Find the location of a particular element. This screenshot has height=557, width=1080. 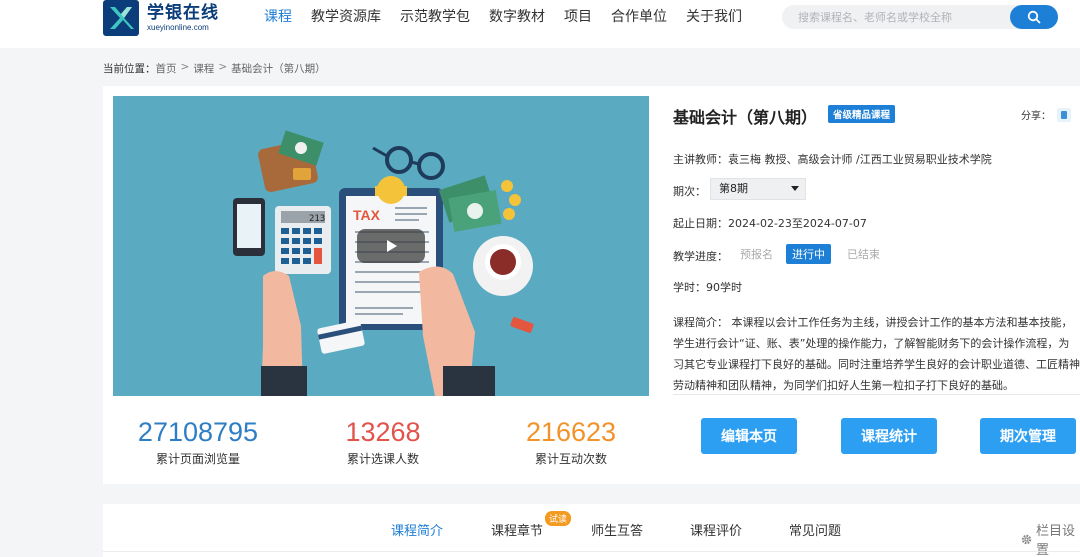

course-stats-button: 课程统计 is located at coordinates (889, 436).